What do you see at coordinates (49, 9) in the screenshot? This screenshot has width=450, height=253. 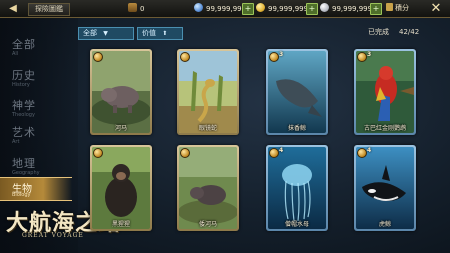 I see `breadcrumb: 探險圖鑑` at bounding box center [49, 9].